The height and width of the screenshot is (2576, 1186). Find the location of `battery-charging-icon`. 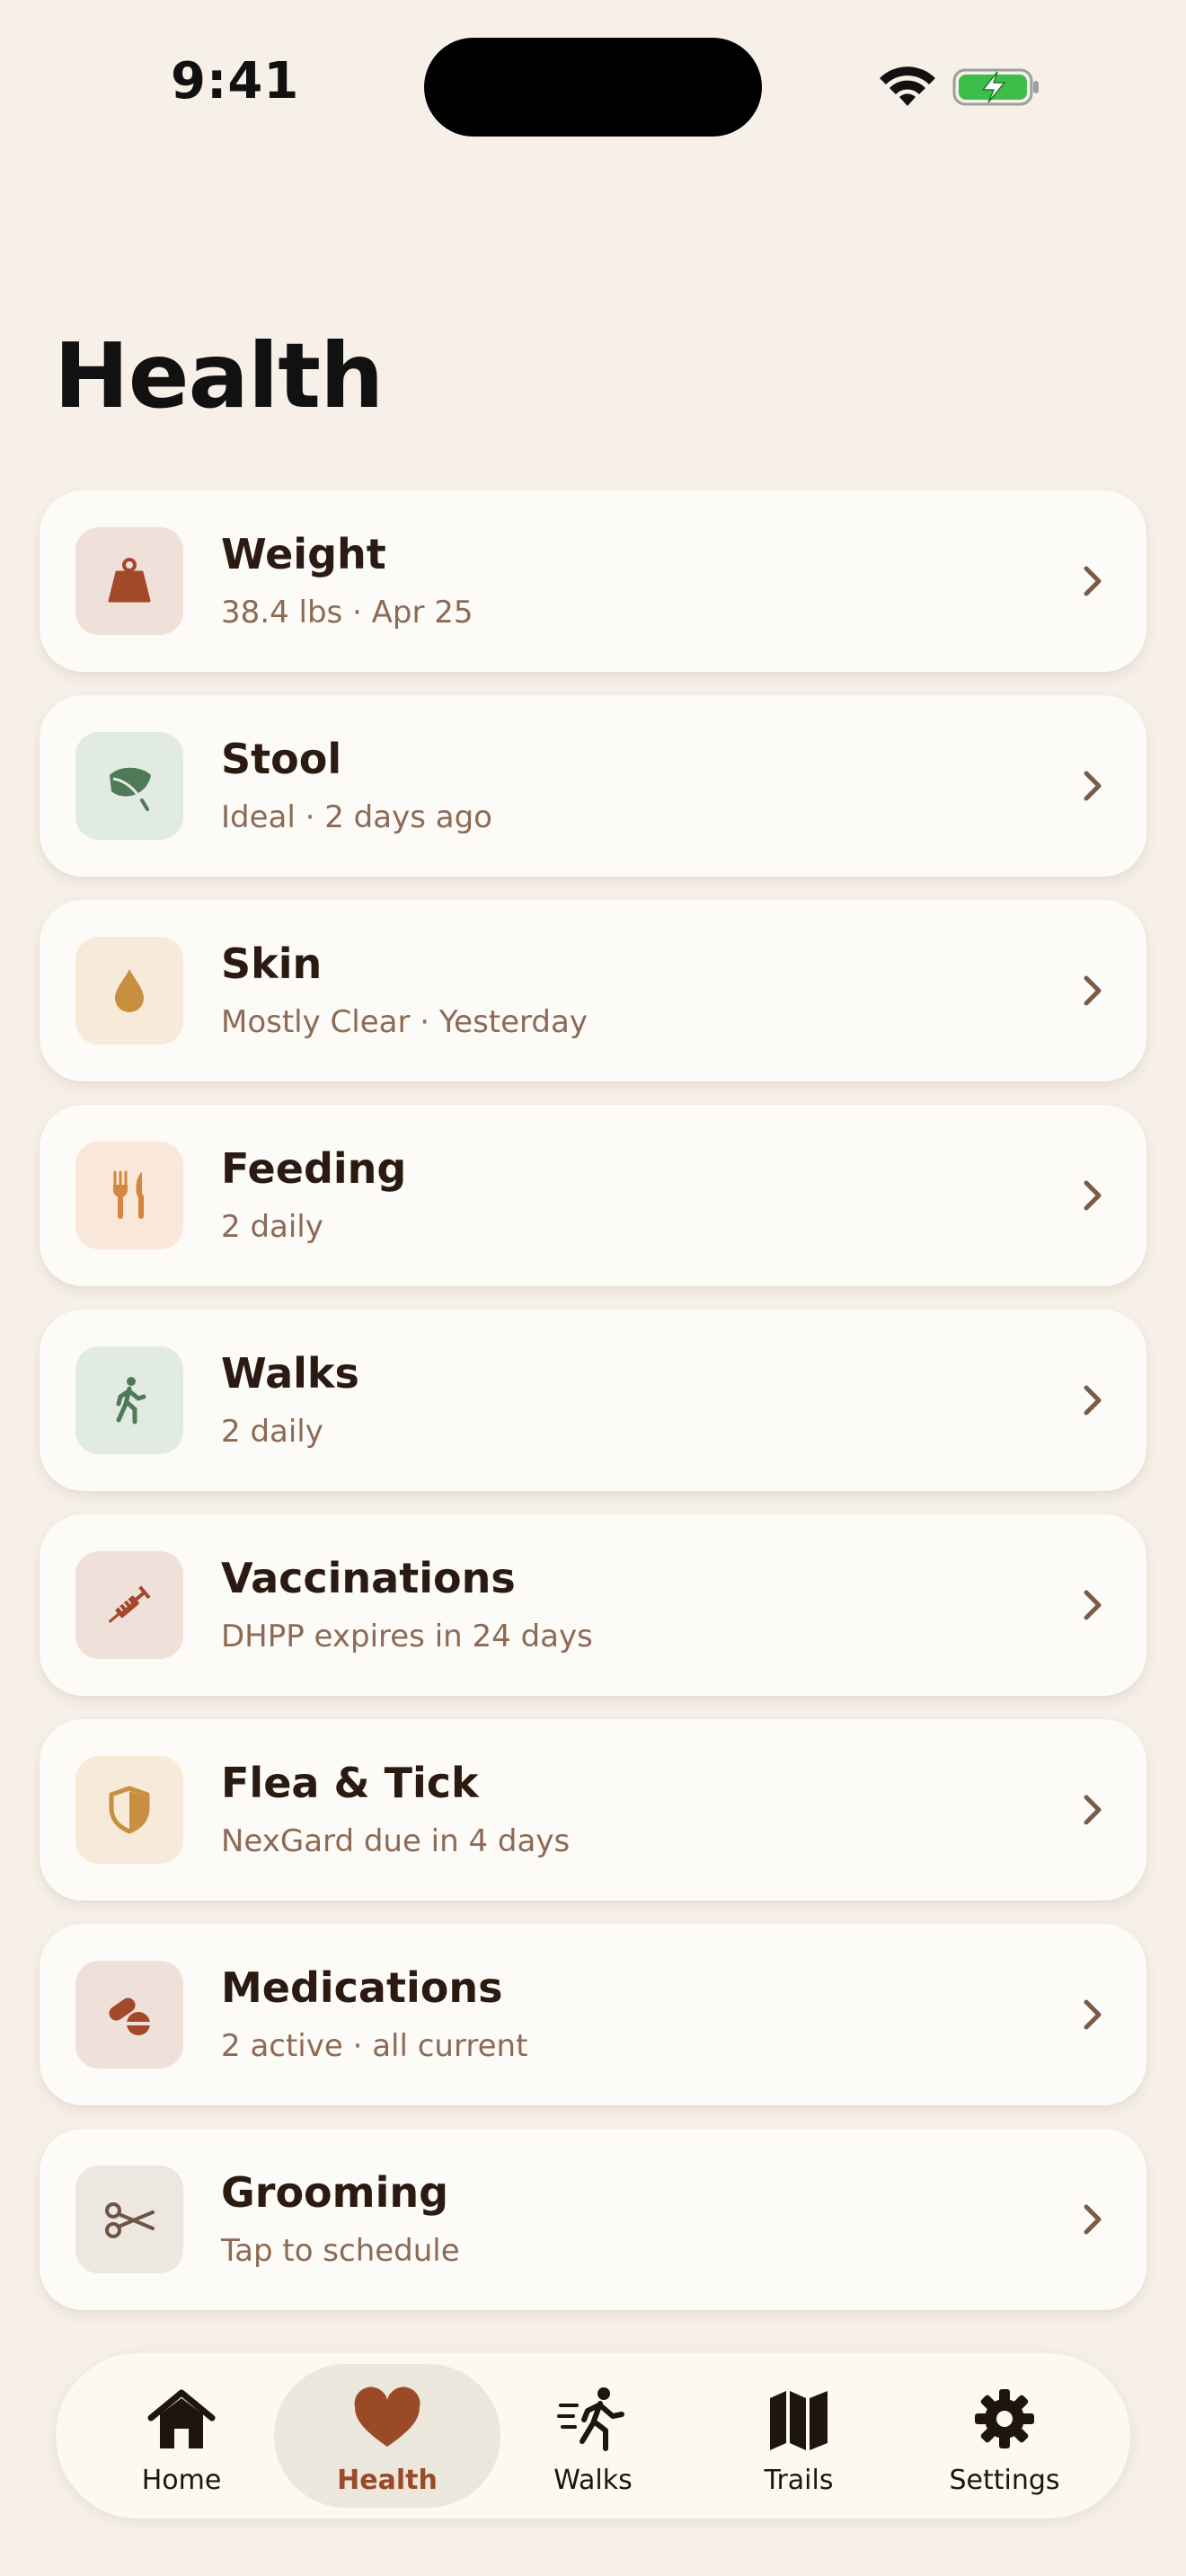

battery-charging-icon is located at coordinates (995, 87).